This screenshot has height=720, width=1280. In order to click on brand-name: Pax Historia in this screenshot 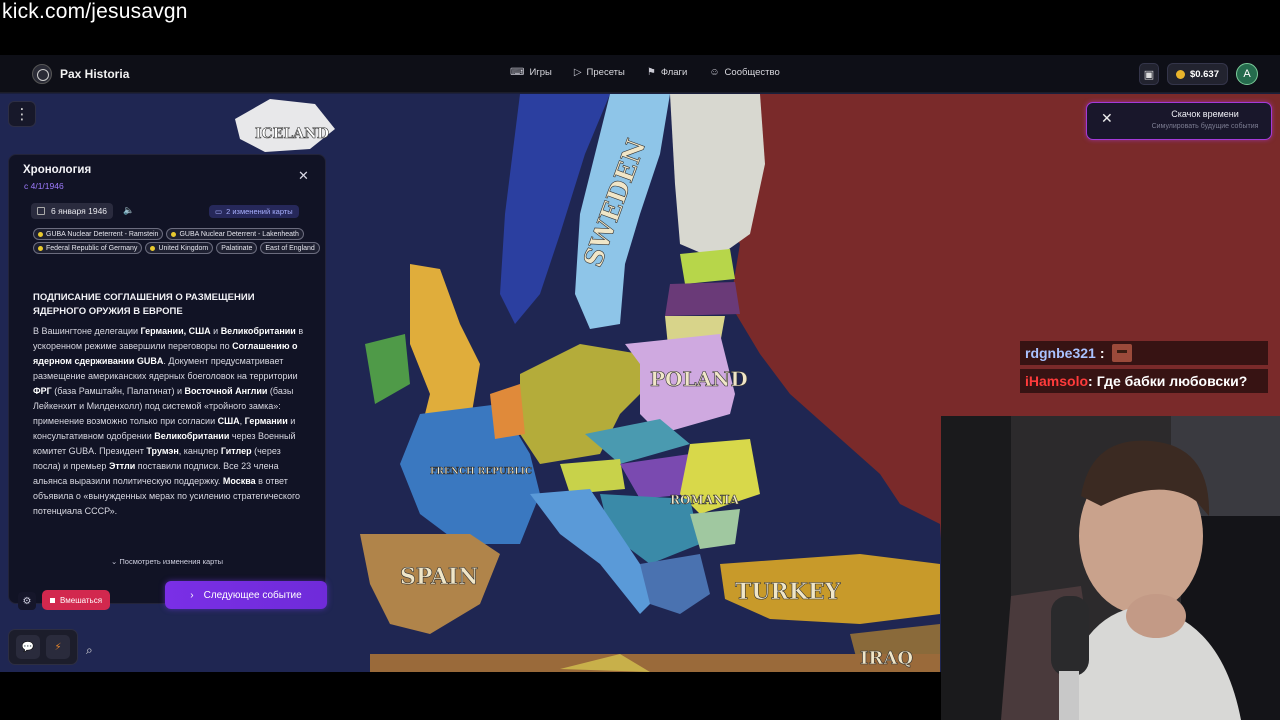, I will do `click(95, 74)`.